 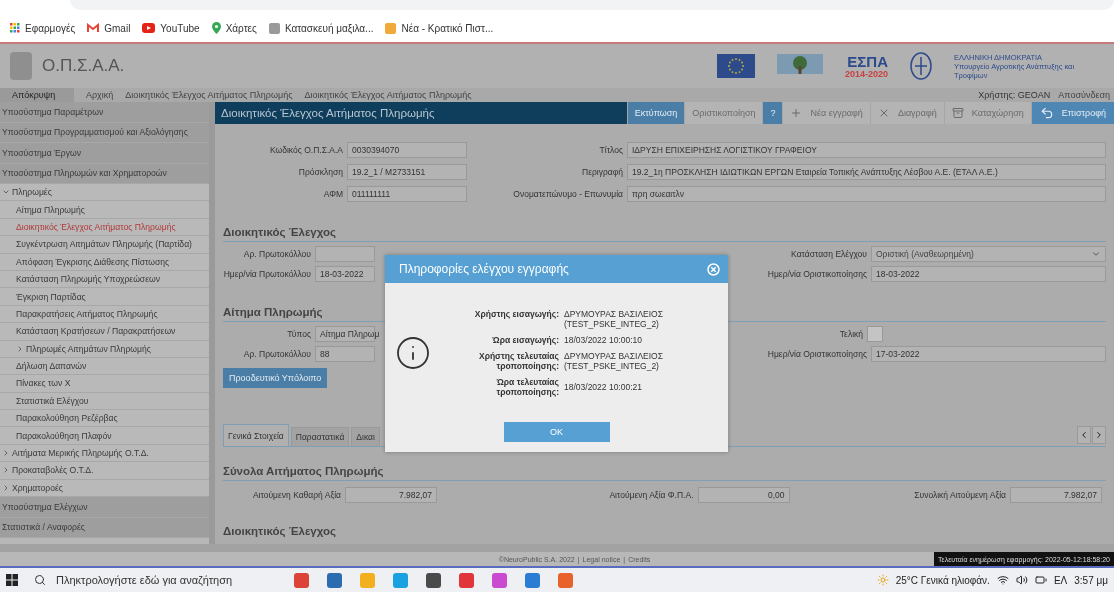 I want to click on bookmark: YouTube, so click(x=171, y=28).